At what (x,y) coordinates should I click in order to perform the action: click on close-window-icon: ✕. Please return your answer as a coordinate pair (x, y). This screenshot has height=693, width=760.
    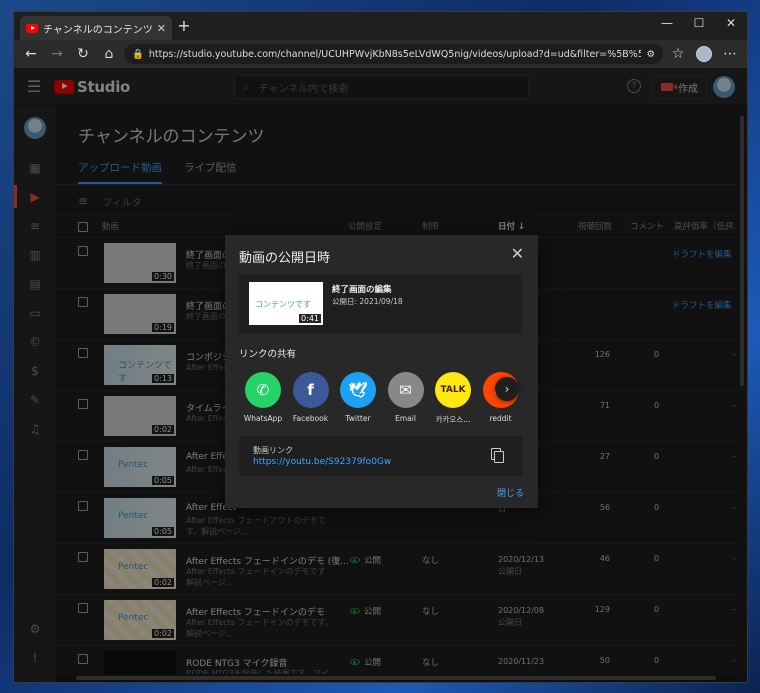
    Looking at the image, I should click on (731, 23).